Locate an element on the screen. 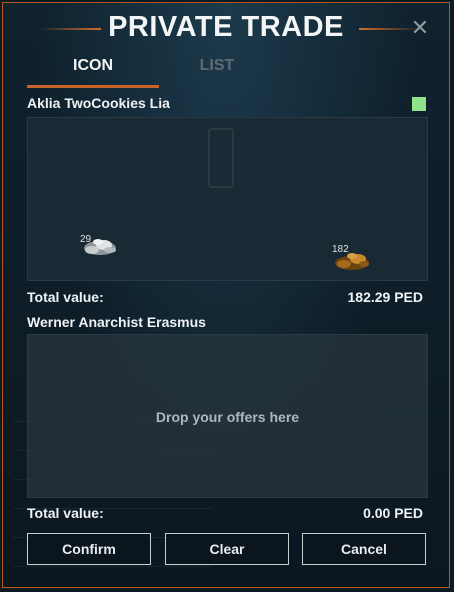 This screenshot has width=454, height=592. tab-icon: ICON is located at coordinates (93, 71).